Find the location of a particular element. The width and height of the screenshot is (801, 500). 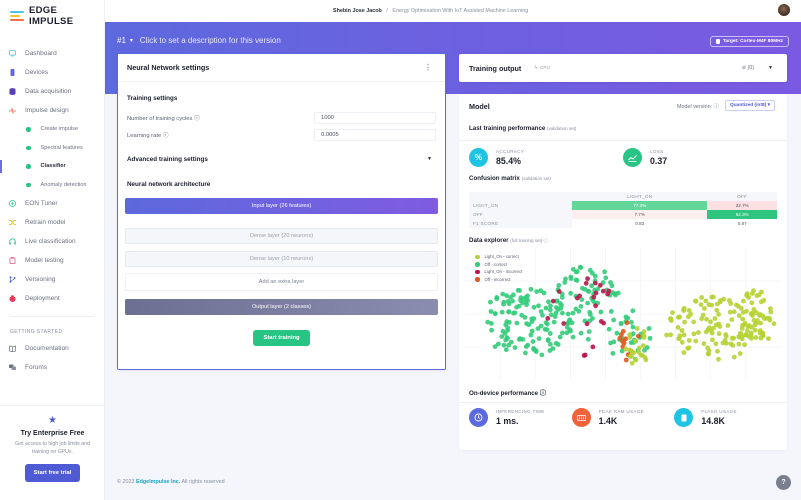

sidebar-item-label: Anomaly detection is located at coordinates (63, 184).